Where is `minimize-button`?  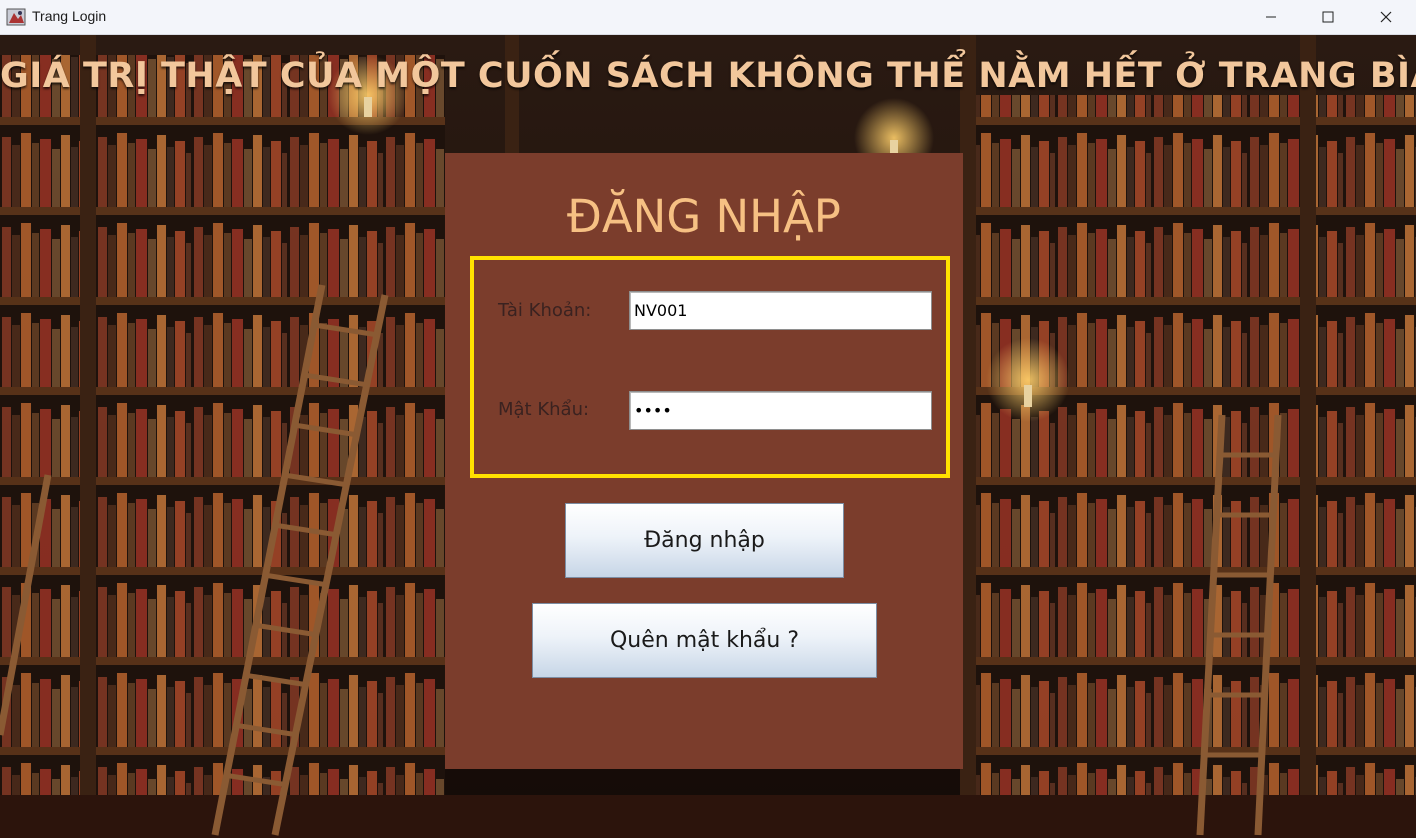
minimize-button is located at coordinates (1271, 17).